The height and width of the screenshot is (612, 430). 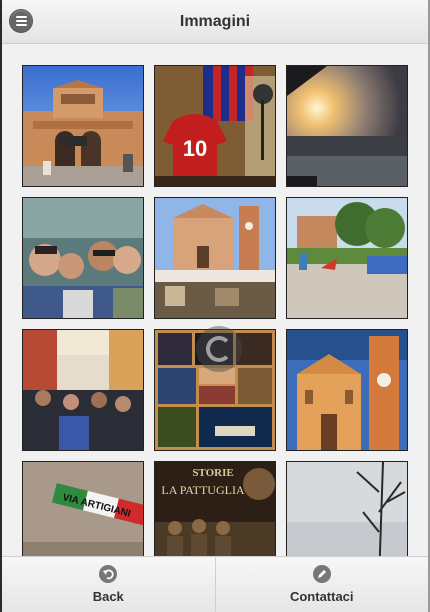 I want to click on photo-group-selfie-icon, so click(x=83, y=258).